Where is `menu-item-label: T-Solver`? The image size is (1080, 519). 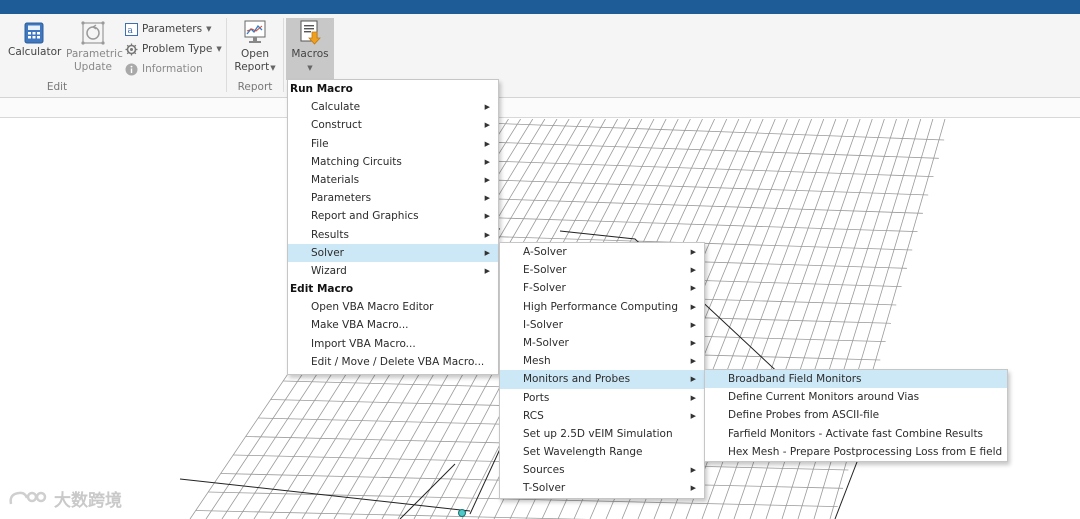
menu-item-label: T-Solver is located at coordinates (544, 488).